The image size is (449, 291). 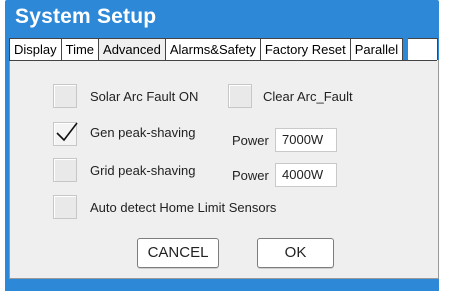 What do you see at coordinates (144, 96) in the screenshot?
I see `solar-arc-fault-label: Solar Arc Fault ON` at bounding box center [144, 96].